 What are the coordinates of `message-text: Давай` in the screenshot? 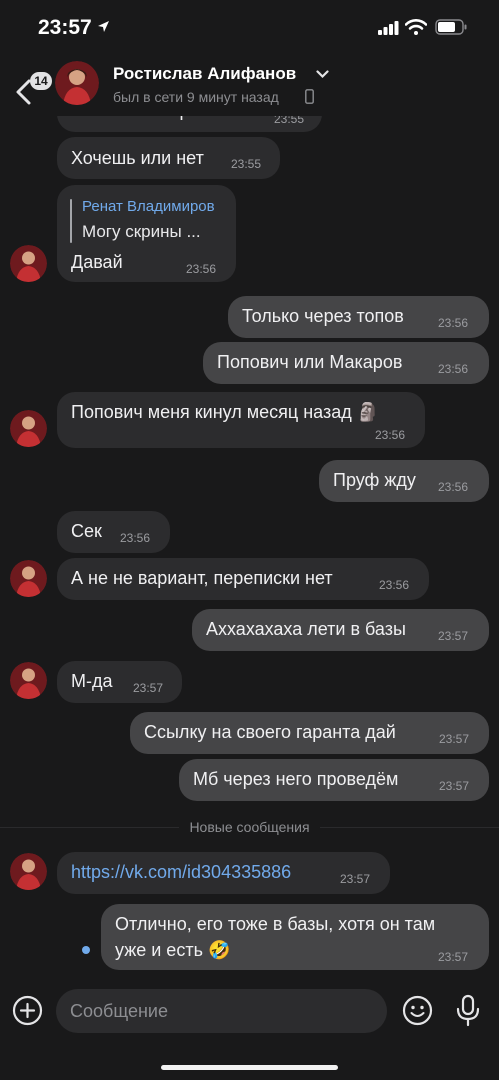 It's located at (97, 262).